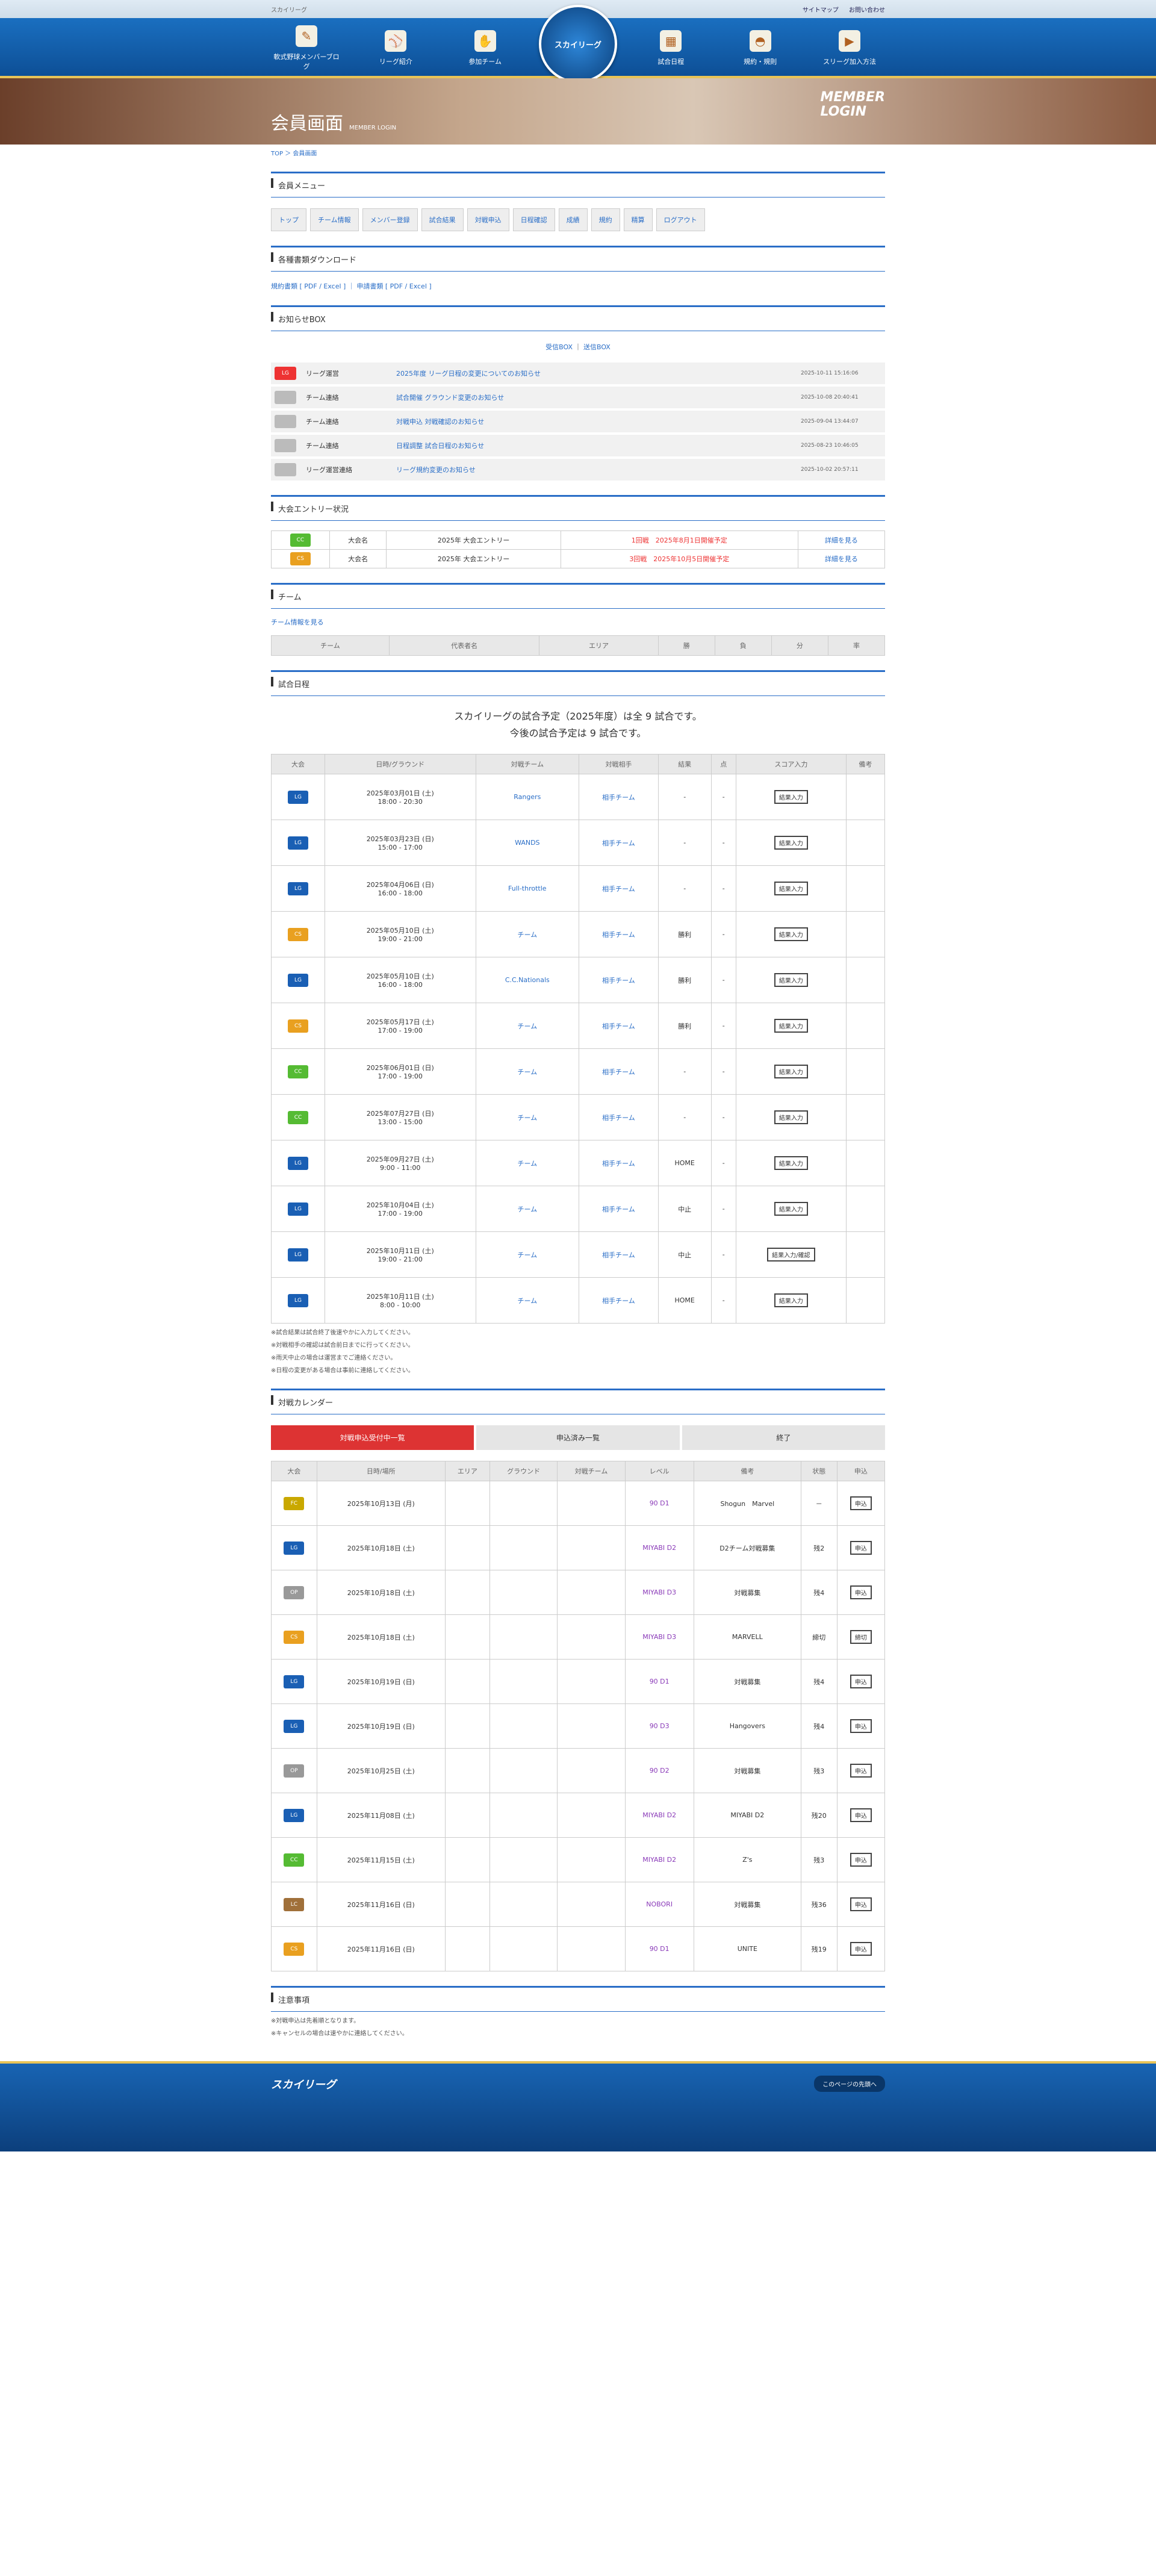 This screenshot has height=2576, width=1156. Describe the element at coordinates (573, 219) in the screenshot. I see `menu-tab: 成績` at that location.